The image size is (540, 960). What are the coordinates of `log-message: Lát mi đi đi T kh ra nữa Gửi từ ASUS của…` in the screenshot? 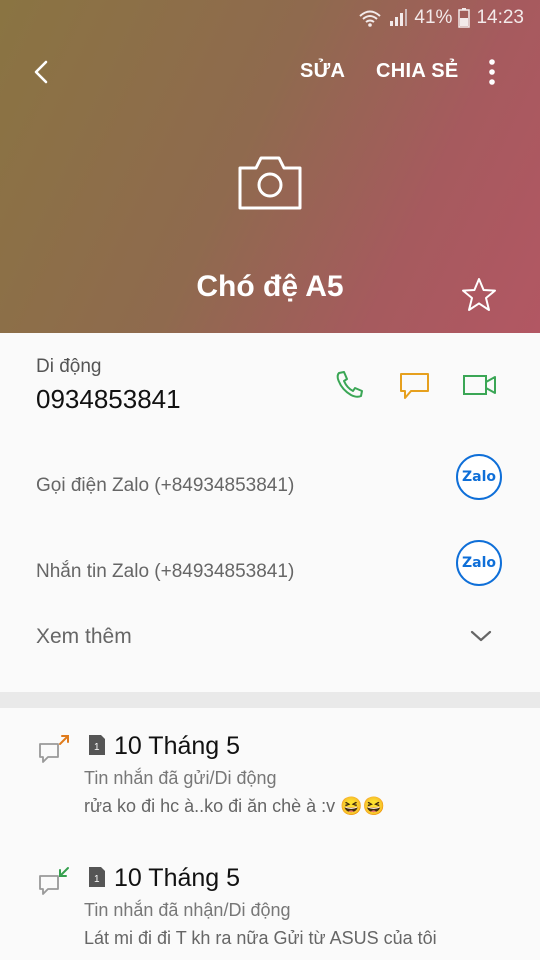 It's located at (260, 938).